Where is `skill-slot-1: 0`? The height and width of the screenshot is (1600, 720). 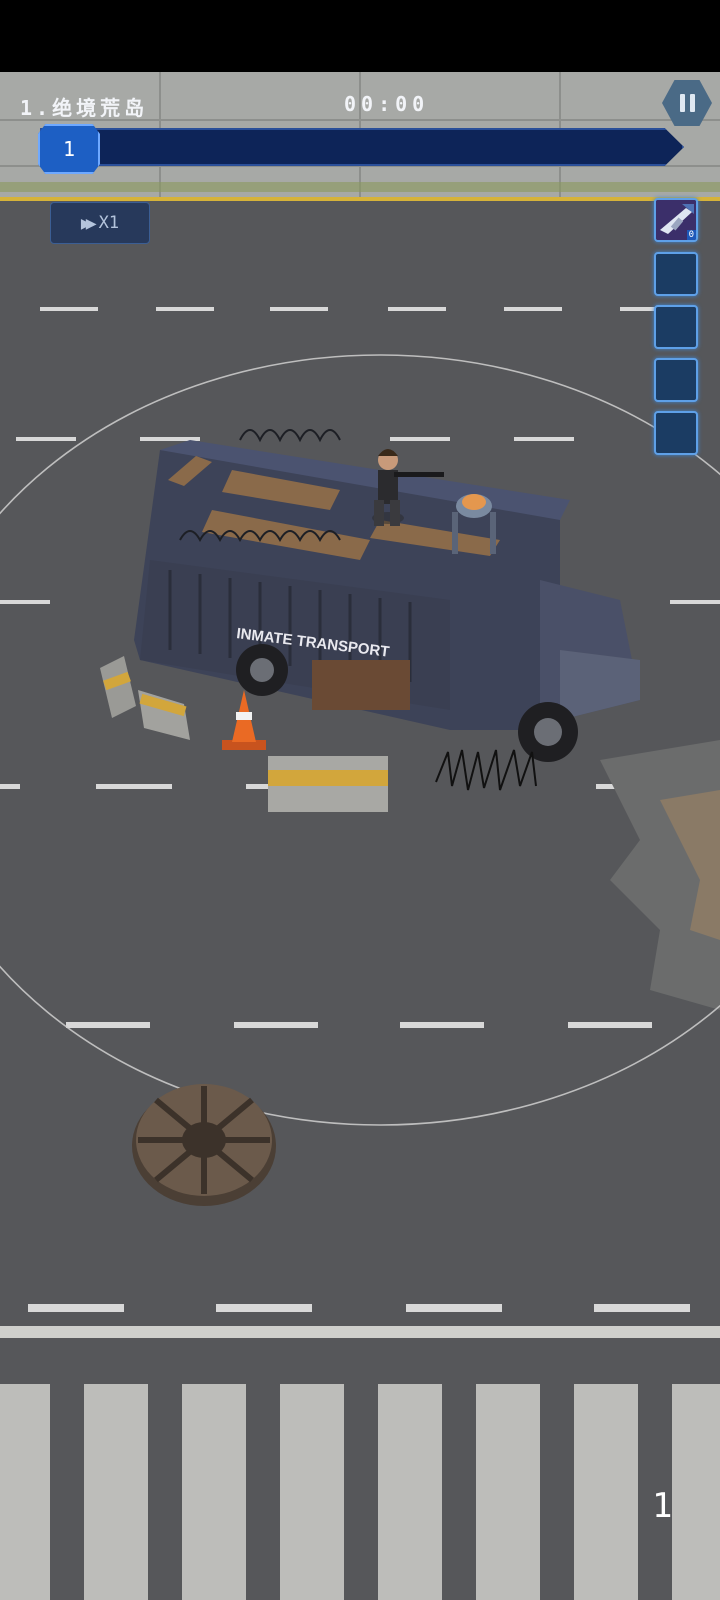 skill-slot-1: 0 is located at coordinates (676, 220).